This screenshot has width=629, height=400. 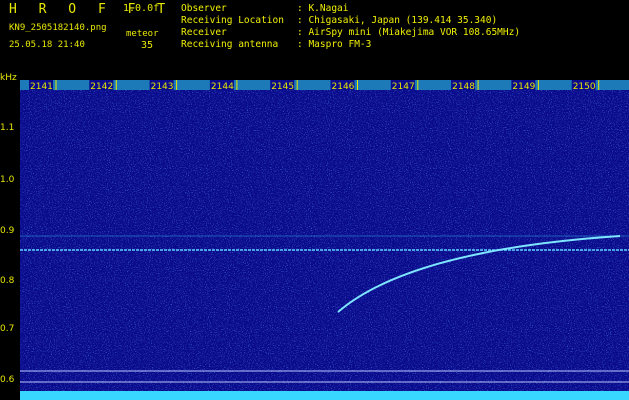 I want to click on time-tick-label: 2145, so click(x=282, y=87).